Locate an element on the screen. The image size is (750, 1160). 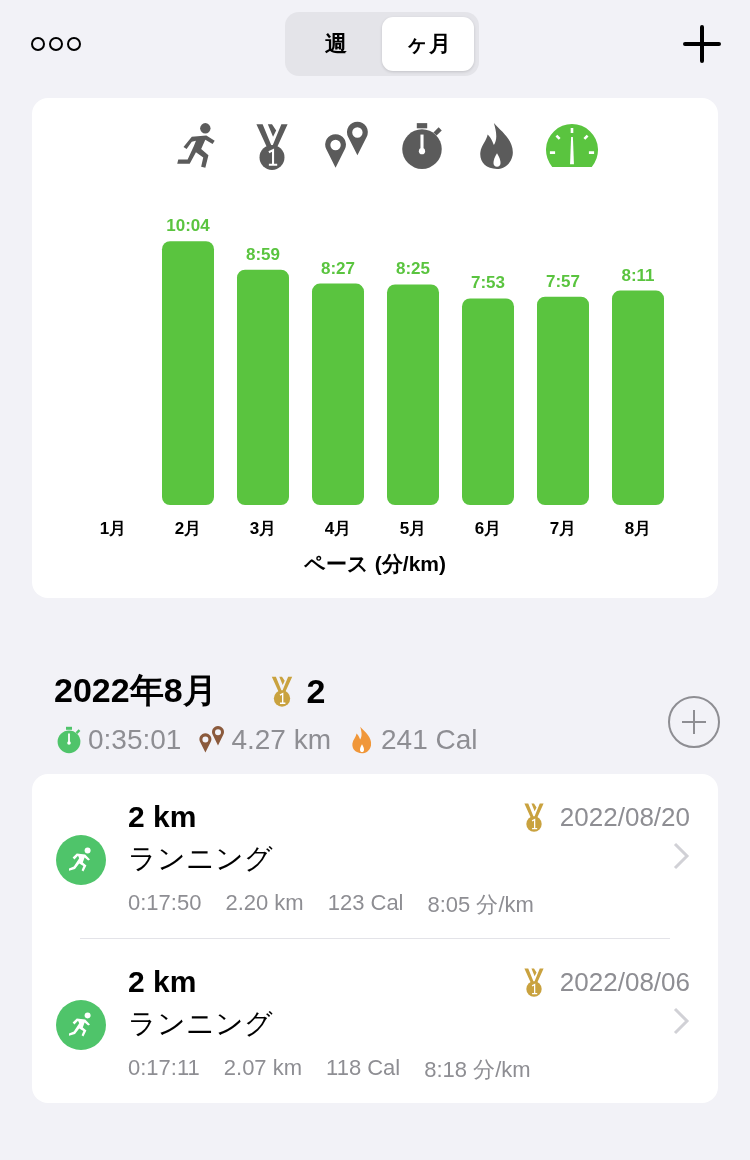
activity-date: 2022/08/20 is located at coordinates (624, 817).